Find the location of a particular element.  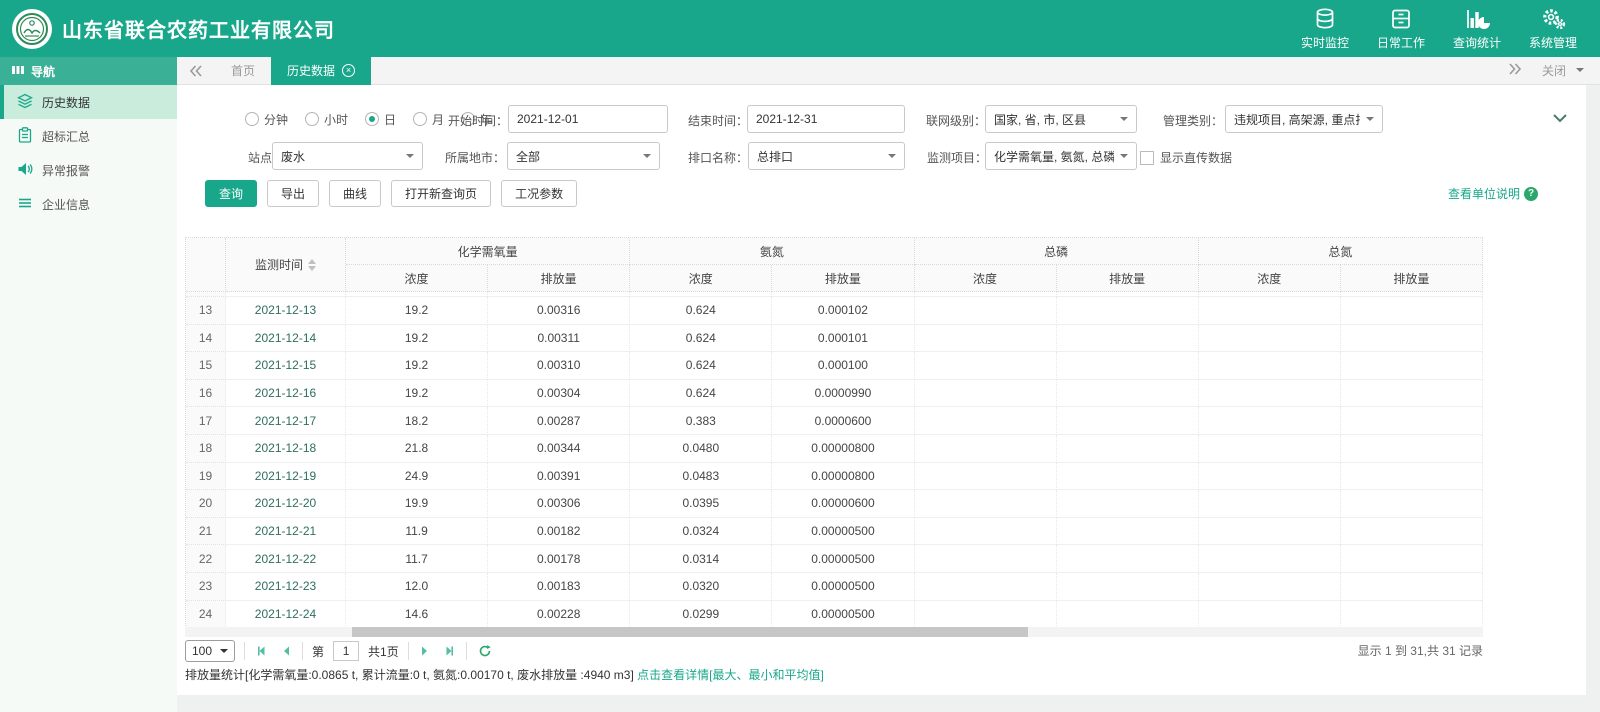

refresh-icon is located at coordinates (485, 651).